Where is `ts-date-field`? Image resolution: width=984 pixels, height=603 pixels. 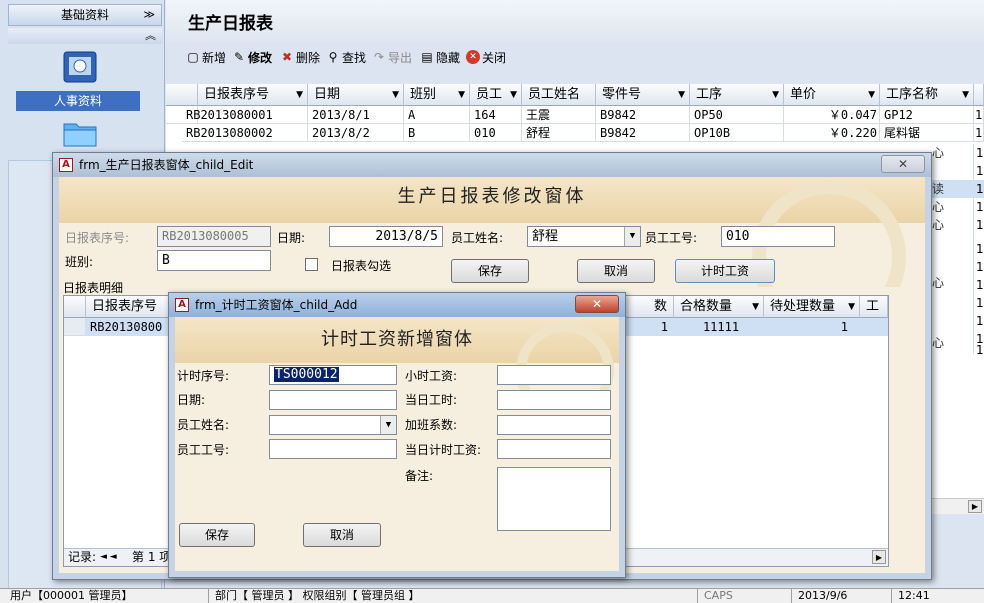
ts-date-field is located at coordinates (333, 400).